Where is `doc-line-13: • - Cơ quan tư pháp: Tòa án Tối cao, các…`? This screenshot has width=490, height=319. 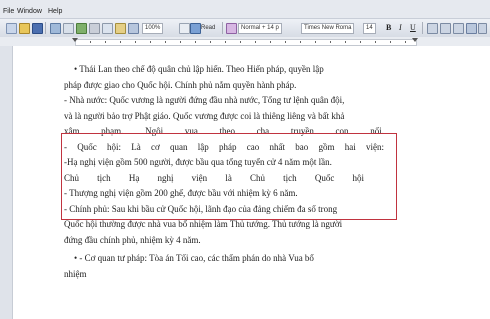
doc-line-13: • - Cơ quan tư pháp: Tòa án Tối cao, các… is located at coordinates (194, 258).